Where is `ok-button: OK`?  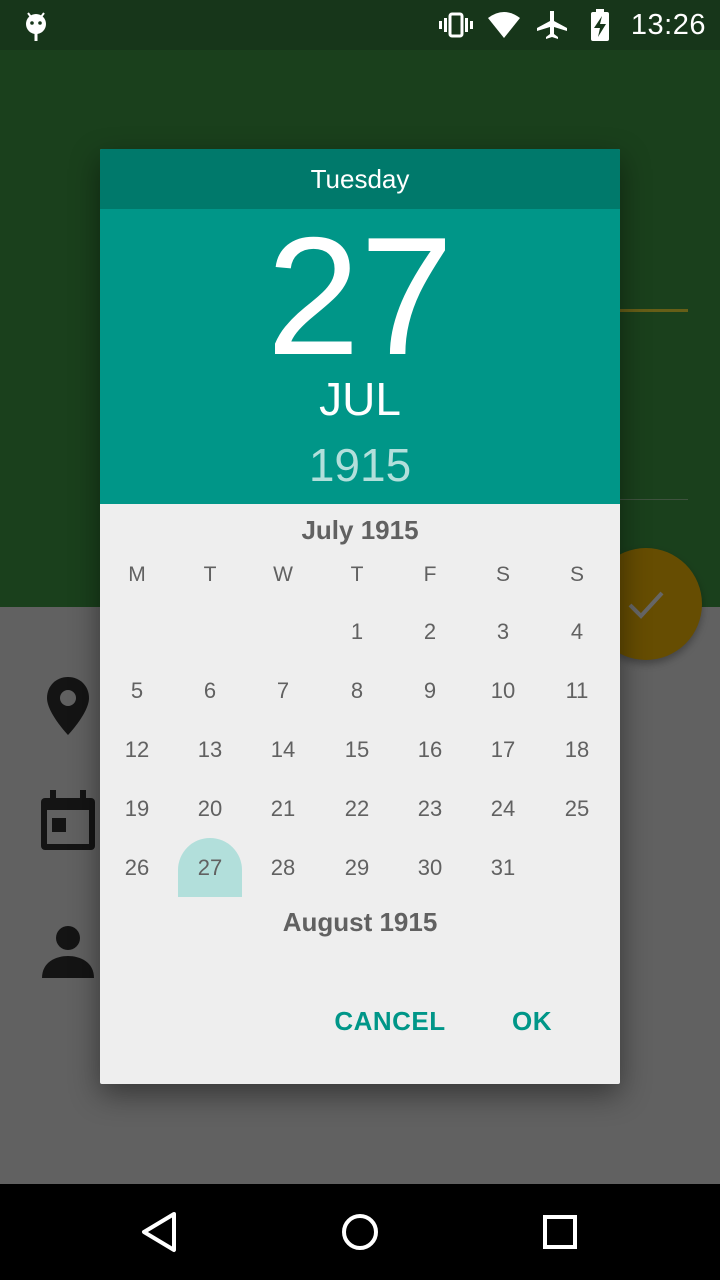
ok-button: OK is located at coordinates (532, 1021).